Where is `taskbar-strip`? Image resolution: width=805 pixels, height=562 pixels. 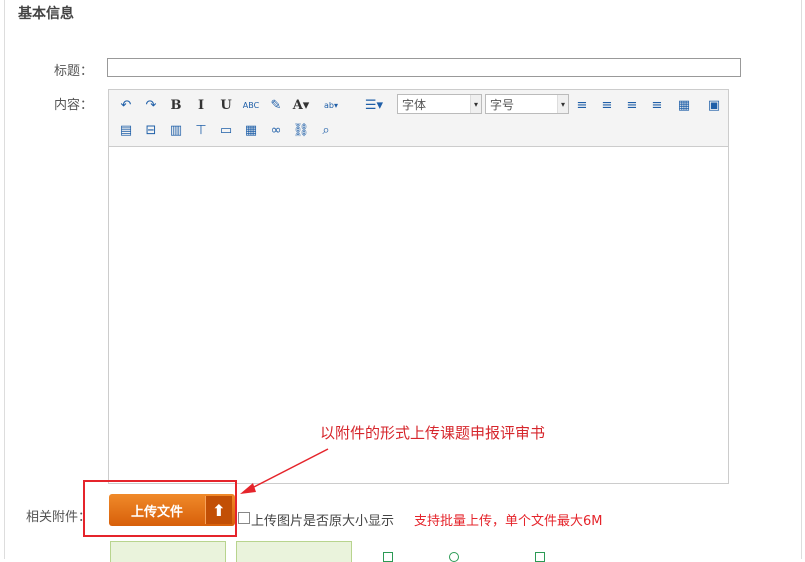
taskbar-strip is located at coordinates (464, 557).